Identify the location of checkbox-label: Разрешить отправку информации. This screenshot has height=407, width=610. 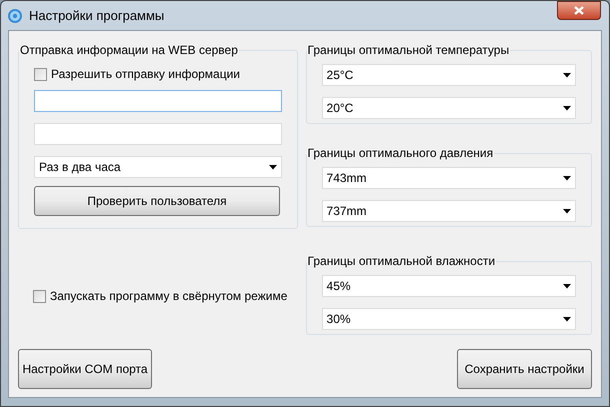
(145, 74).